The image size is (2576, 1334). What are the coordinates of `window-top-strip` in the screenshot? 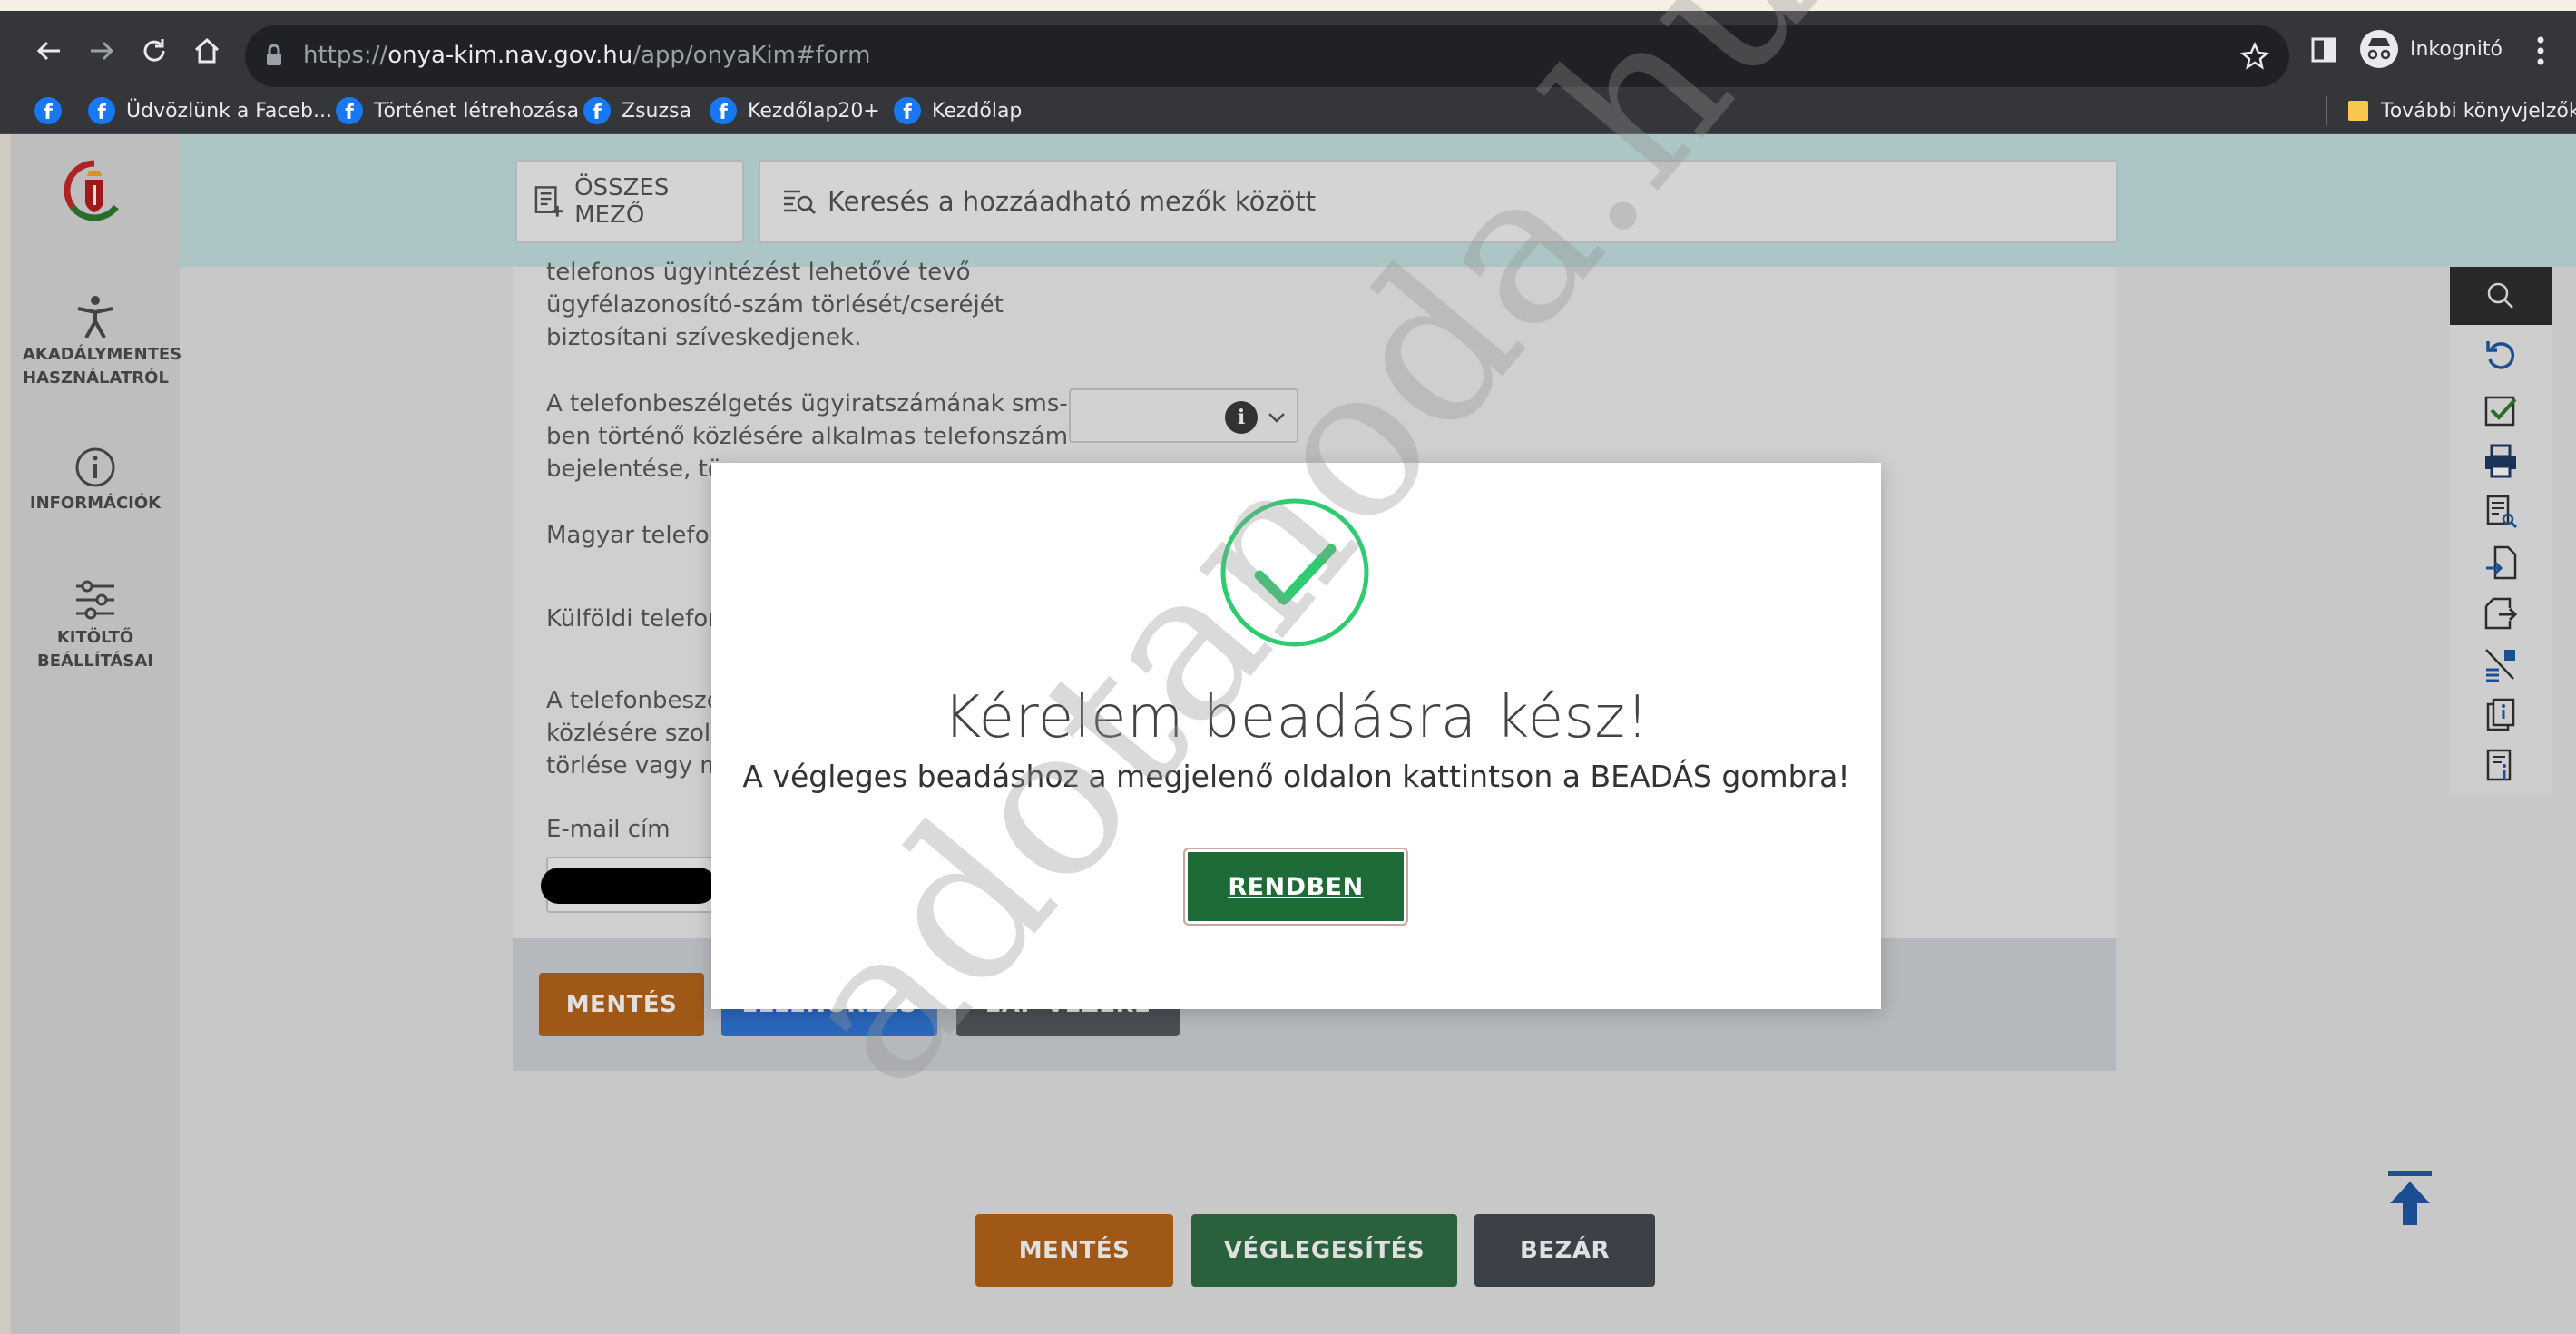 It's located at (1288, 5).